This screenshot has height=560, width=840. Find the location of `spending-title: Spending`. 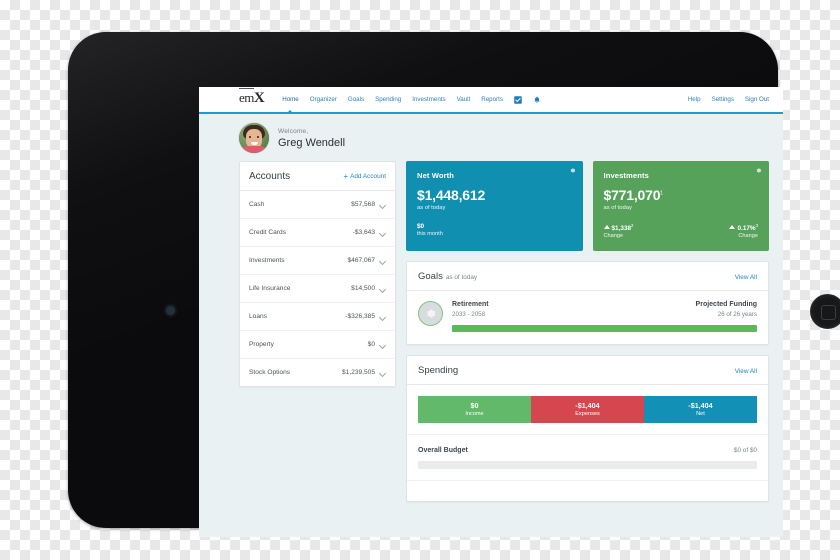

spending-title: Spending is located at coordinates (438, 371).